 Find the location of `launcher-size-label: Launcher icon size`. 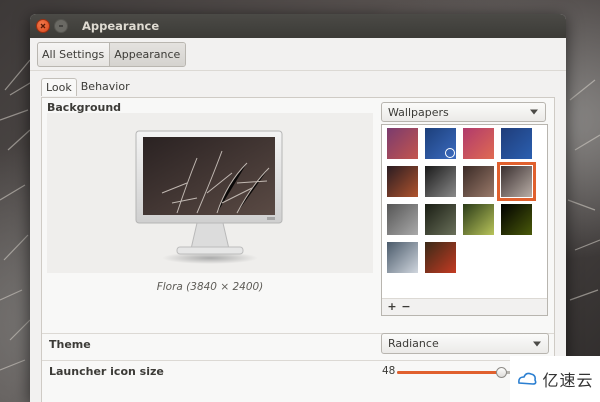

launcher-size-label: Launcher icon size is located at coordinates (106, 371).